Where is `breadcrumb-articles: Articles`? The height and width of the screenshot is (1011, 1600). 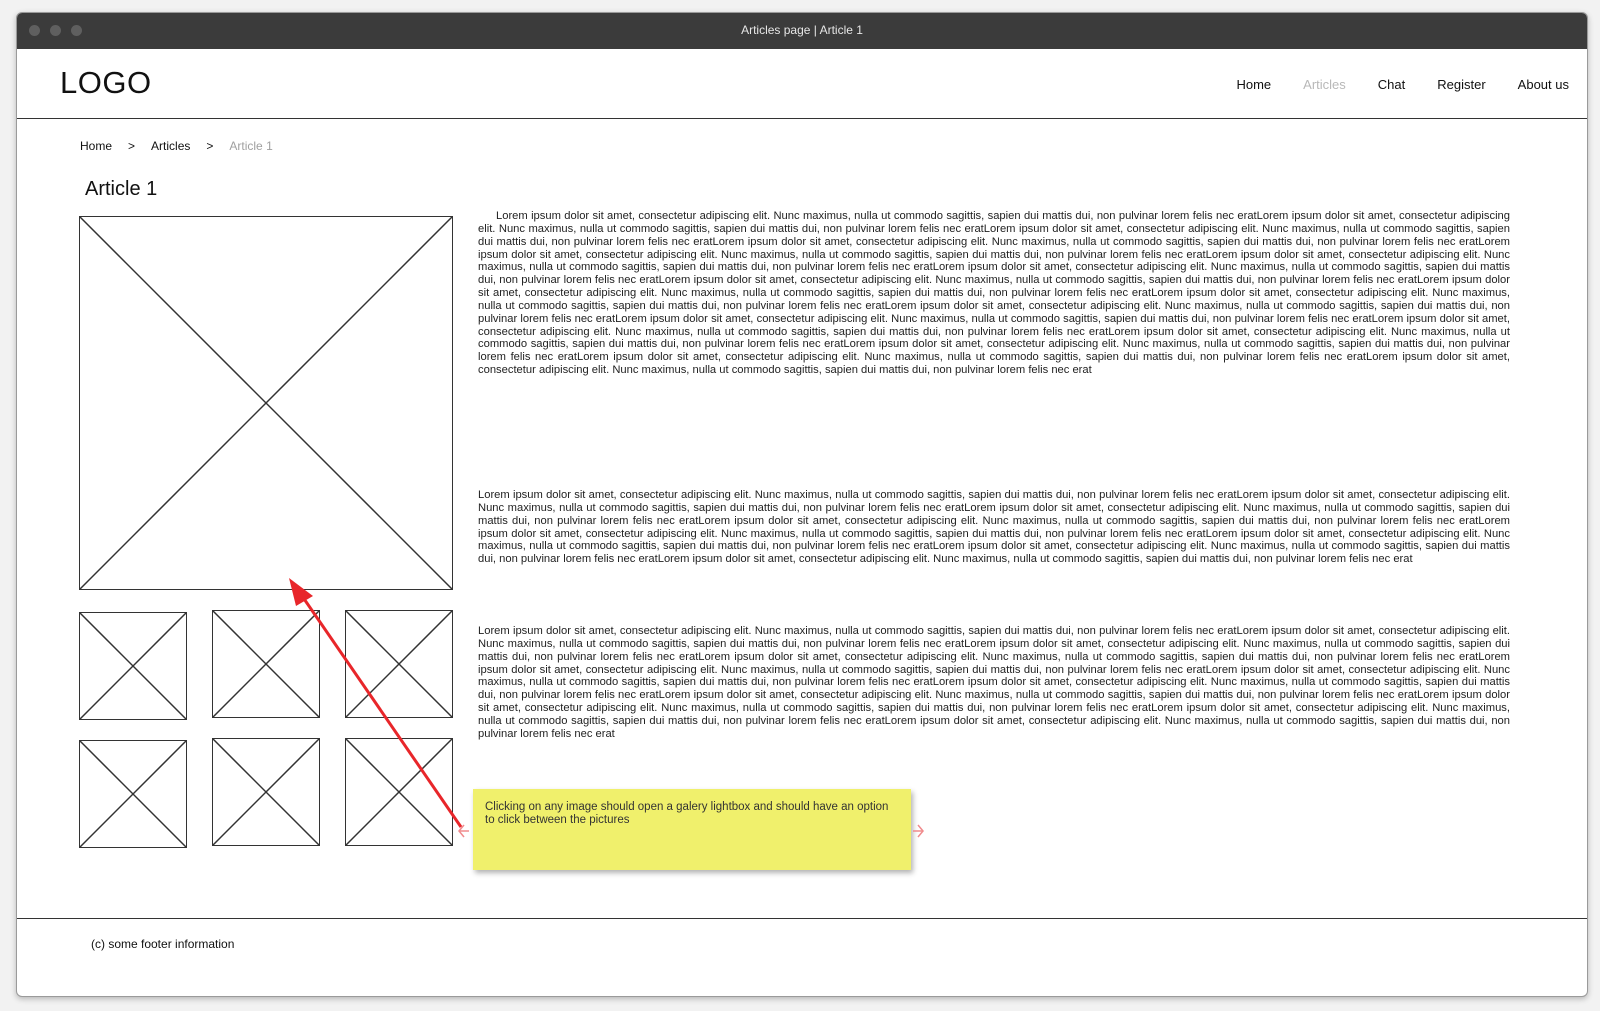 breadcrumb-articles: Articles is located at coordinates (170, 146).